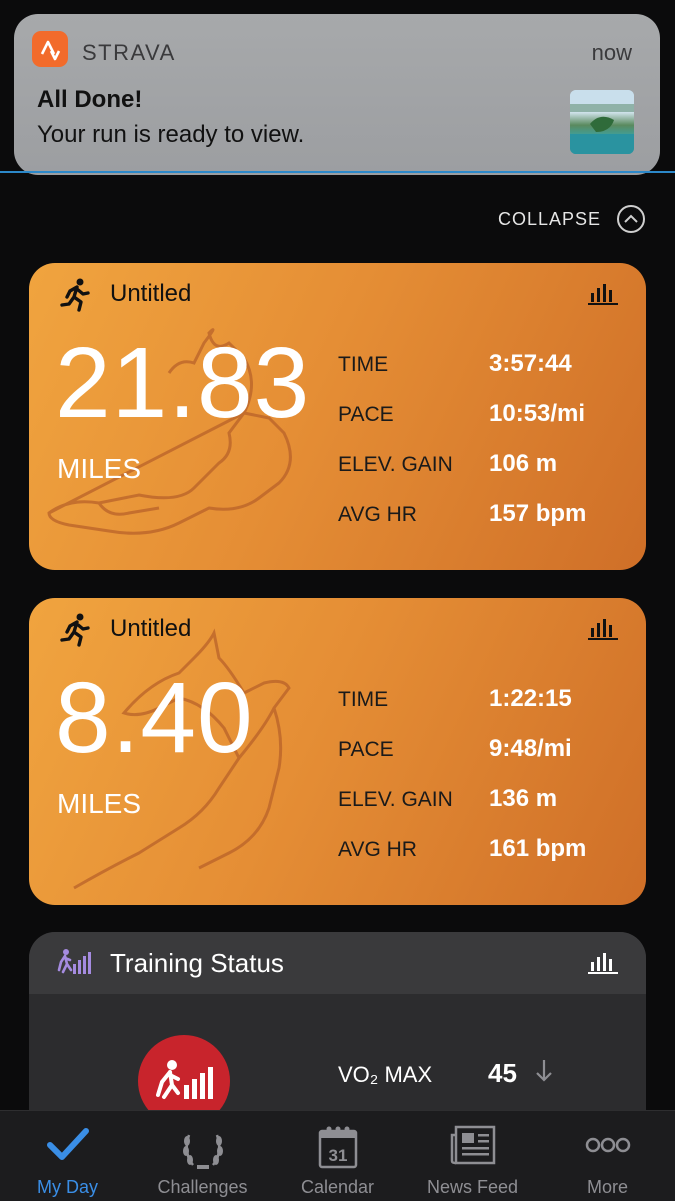 The height and width of the screenshot is (1201, 675). What do you see at coordinates (602, 122) in the screenshot?
I see `notification-thumbnail` at bounding box center [602, 122].